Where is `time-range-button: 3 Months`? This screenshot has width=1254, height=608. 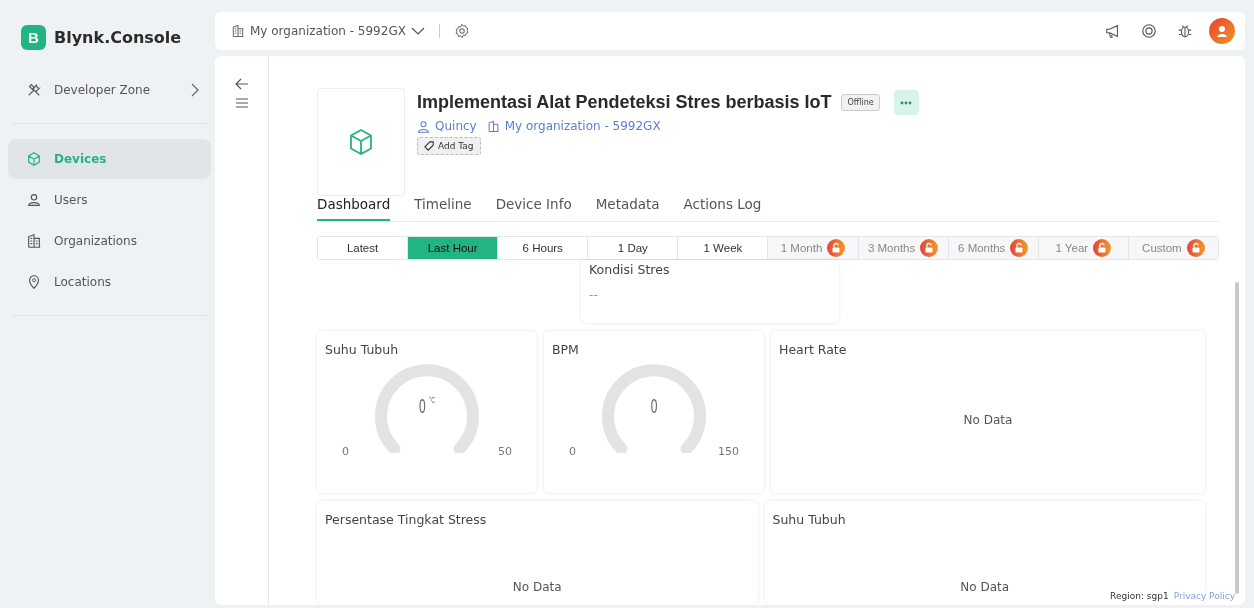 time-range-button: 3 Months is located at coordinates (903, 248).